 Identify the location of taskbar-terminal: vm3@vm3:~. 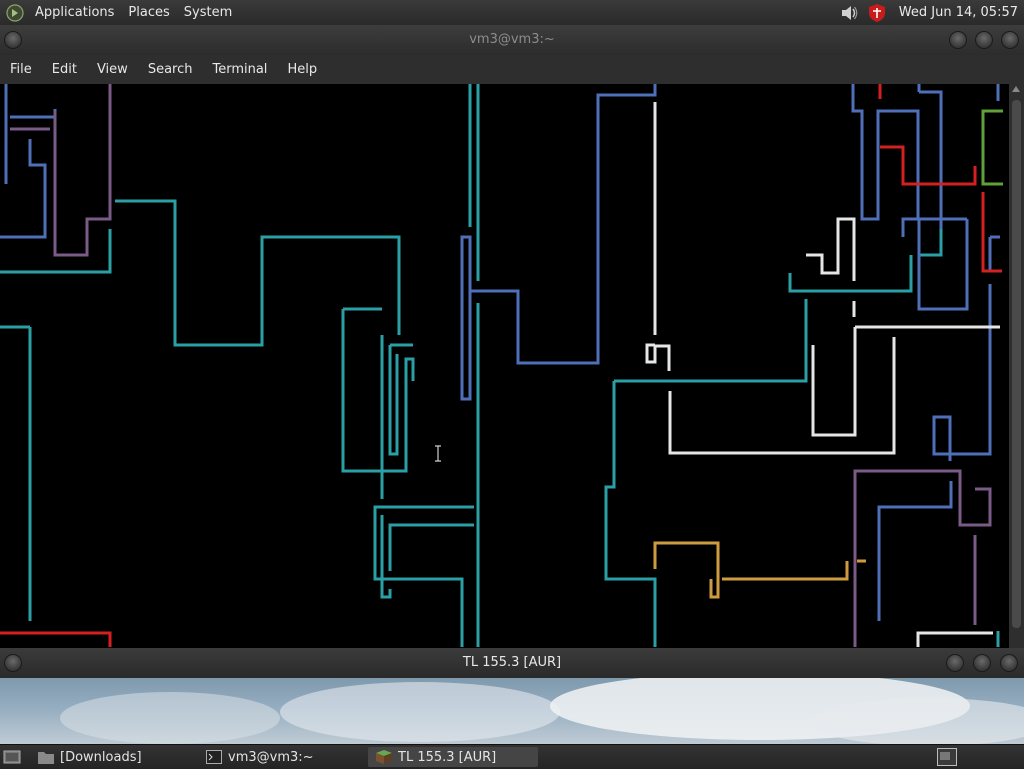
(282, 757).